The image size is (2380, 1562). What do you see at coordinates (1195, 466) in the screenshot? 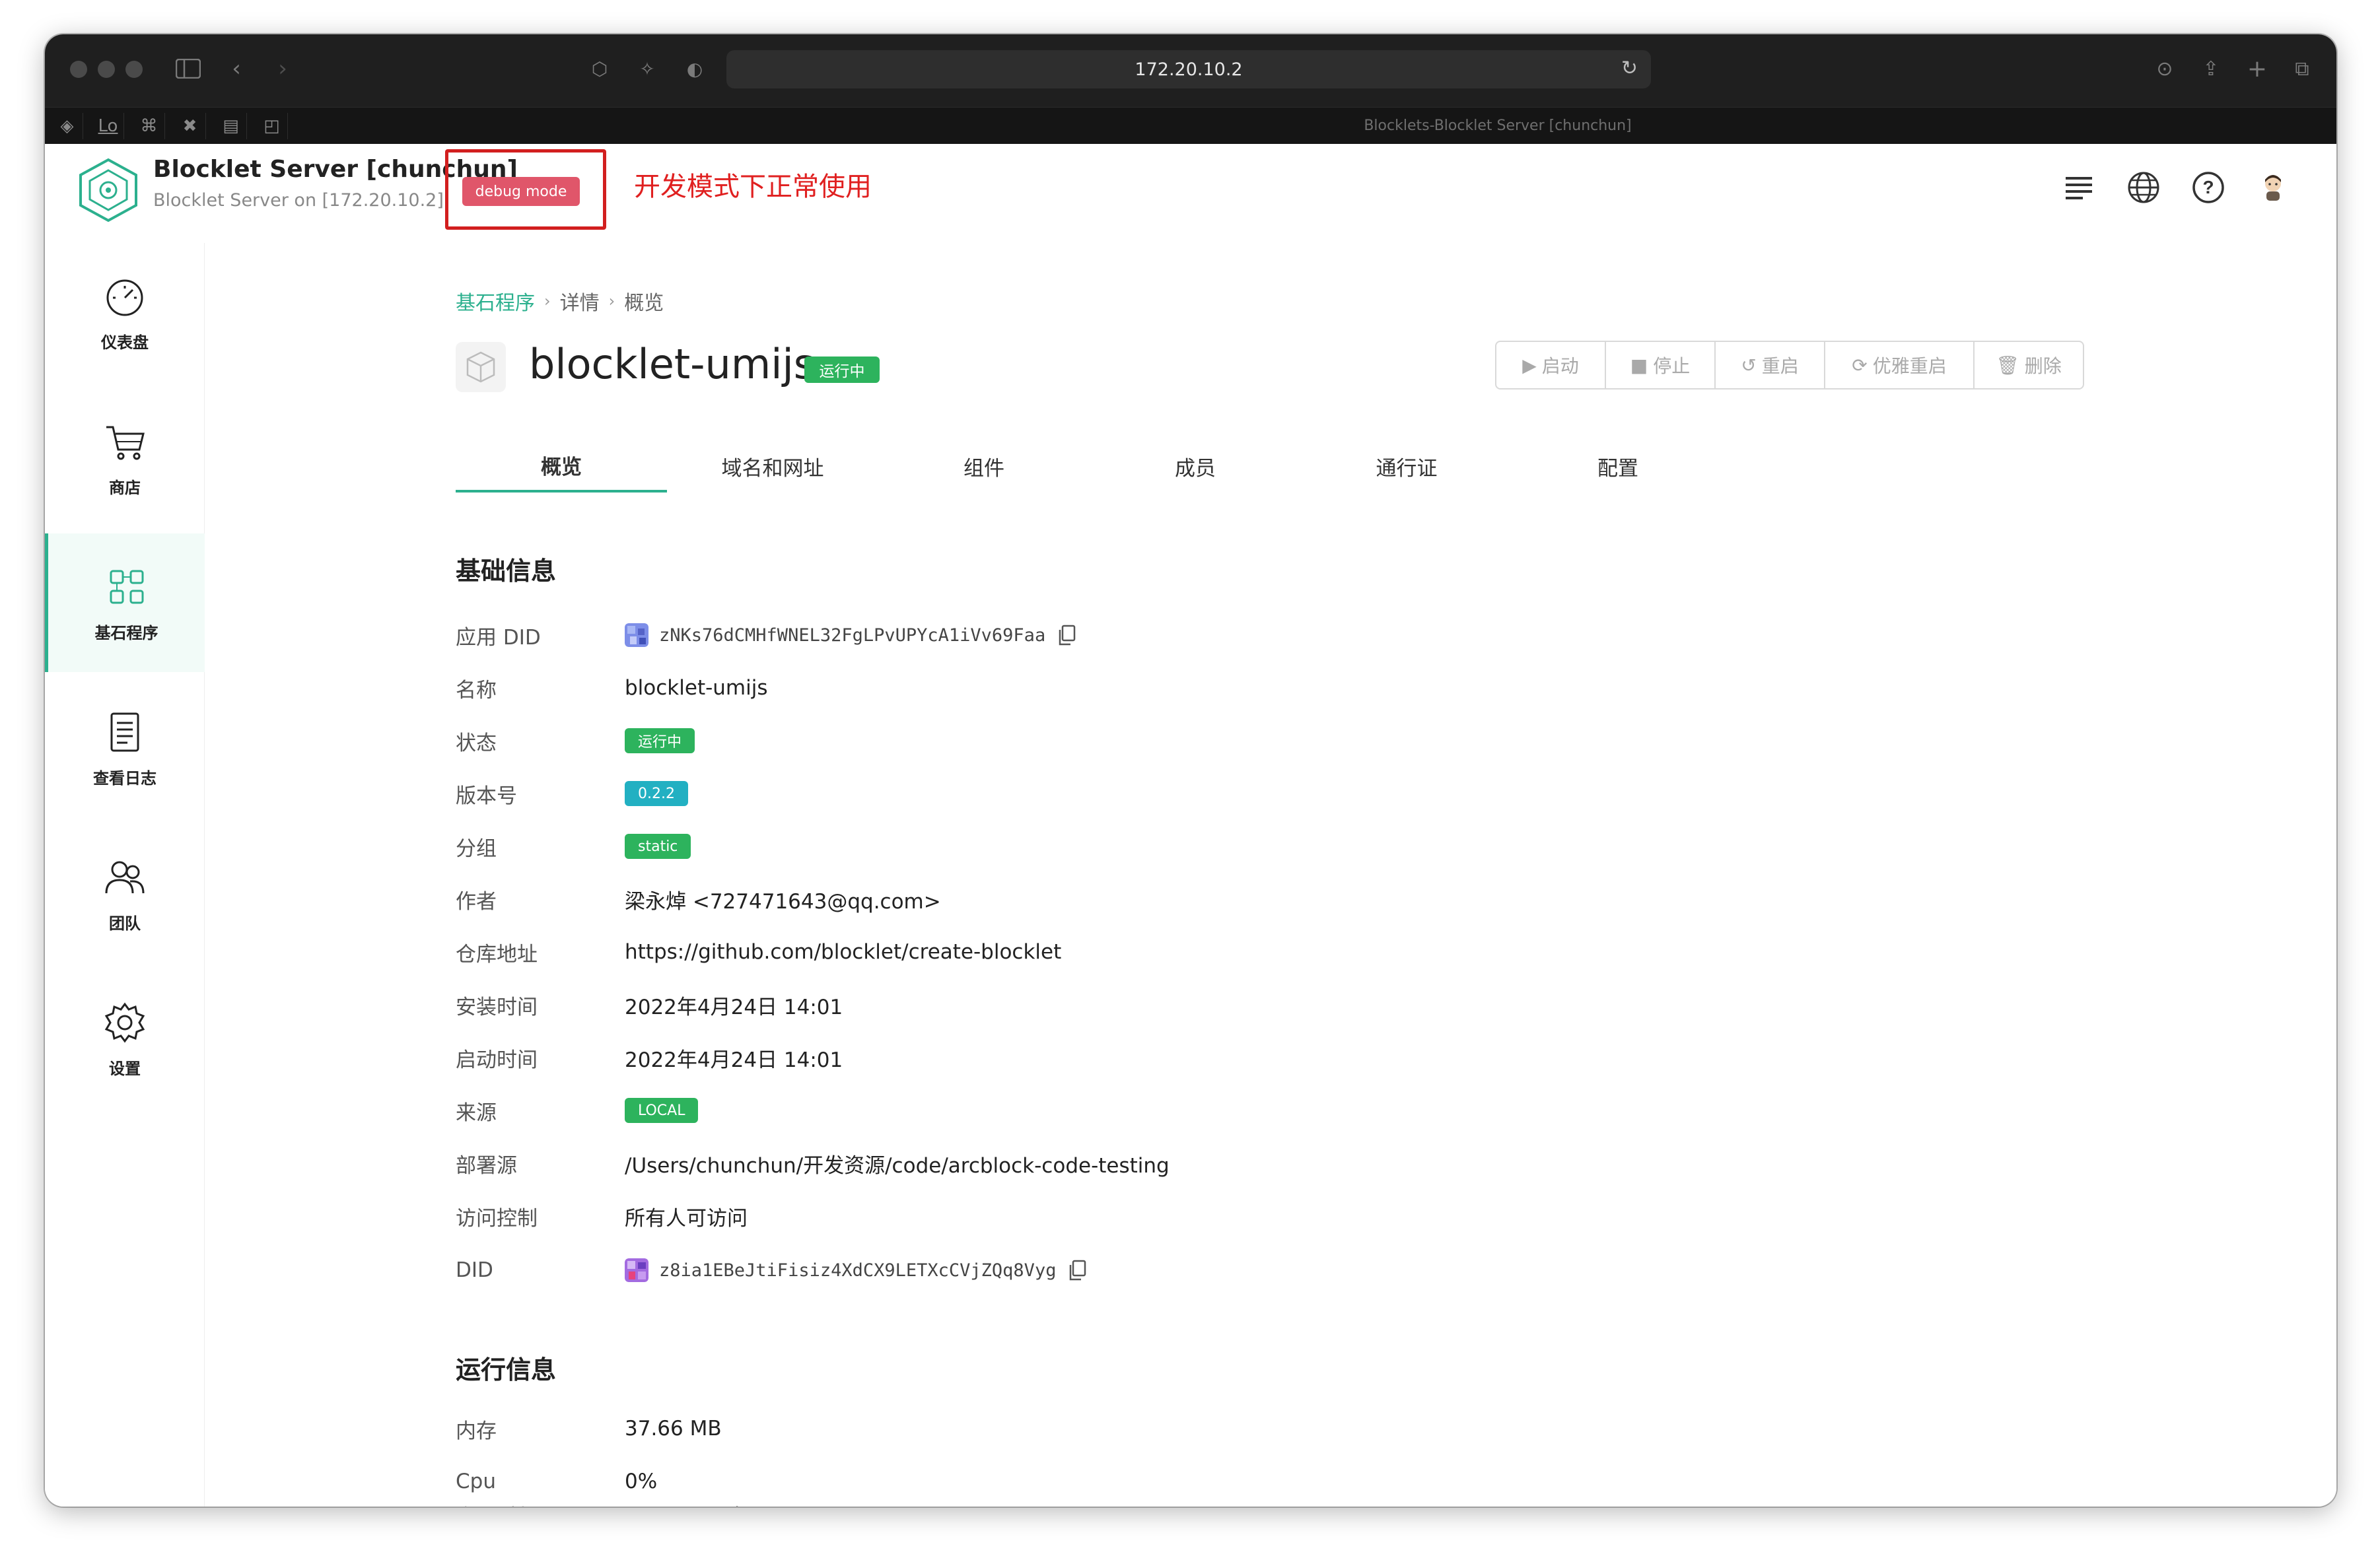
I see `tab-members: 成员` at bounding box center [1195, 466].